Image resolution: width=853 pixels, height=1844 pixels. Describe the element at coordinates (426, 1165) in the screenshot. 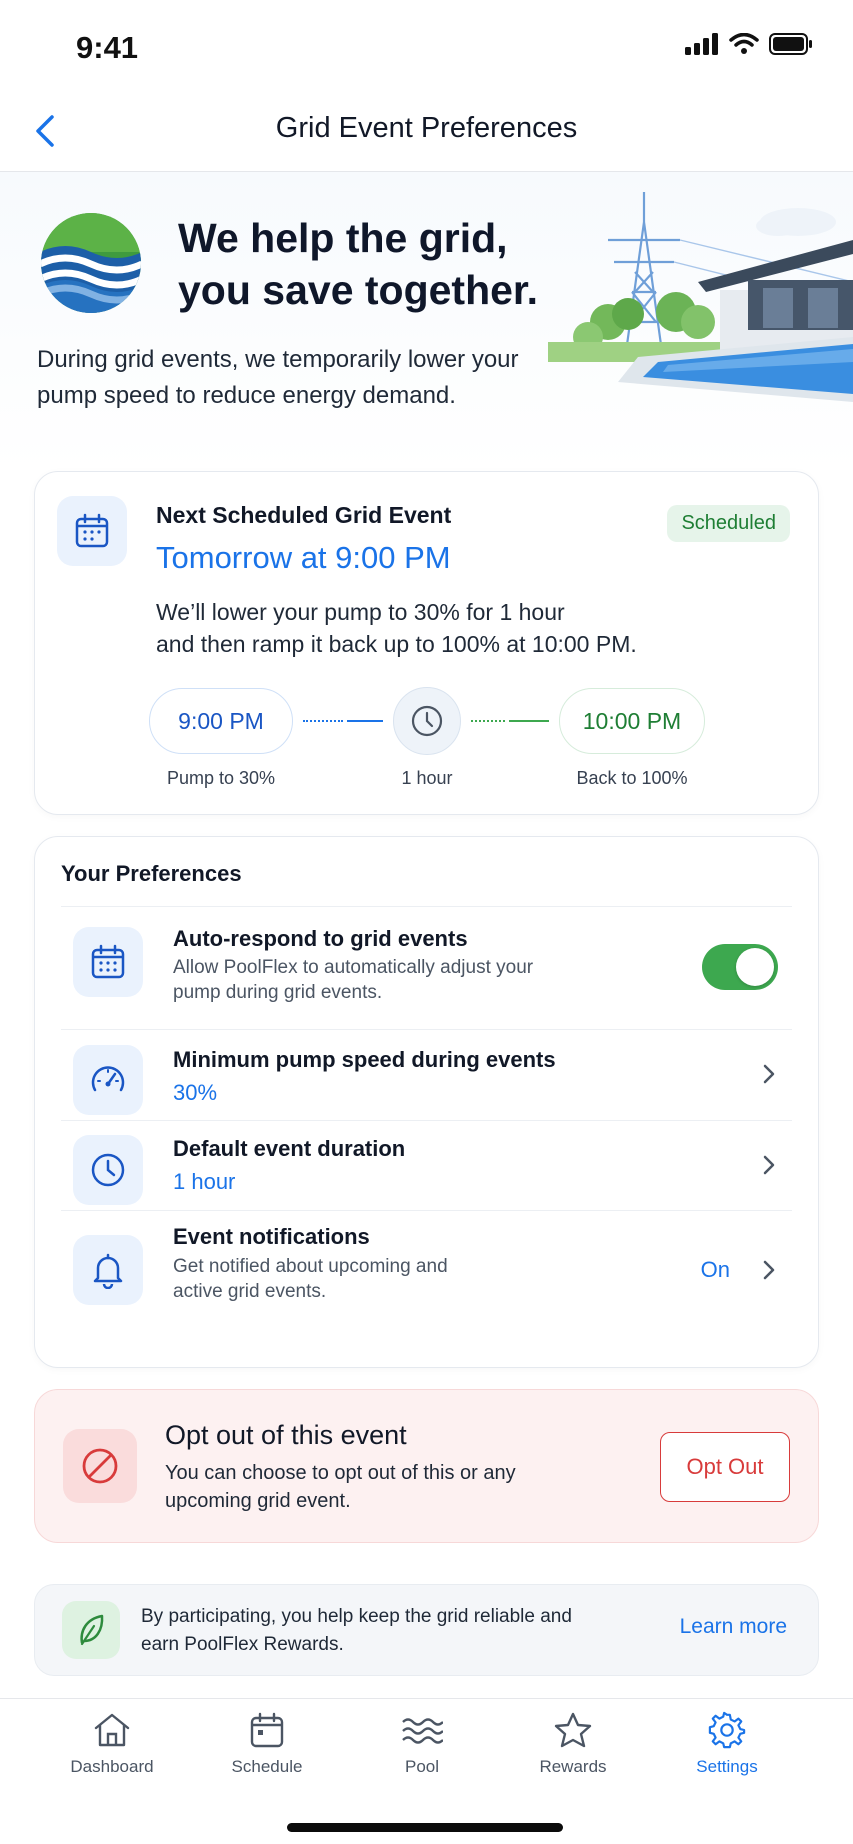

I see `default-duration-row: Default event duration 1 hour` at that location.